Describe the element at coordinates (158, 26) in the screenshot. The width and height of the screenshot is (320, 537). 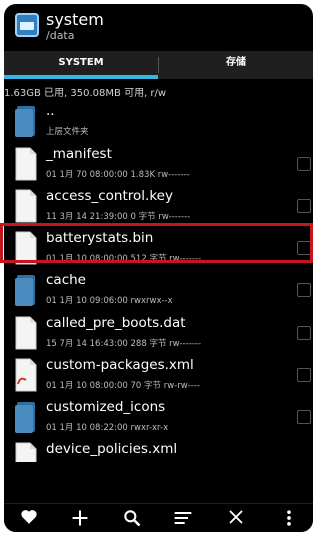
I see `title-bar: system /data` at that location.